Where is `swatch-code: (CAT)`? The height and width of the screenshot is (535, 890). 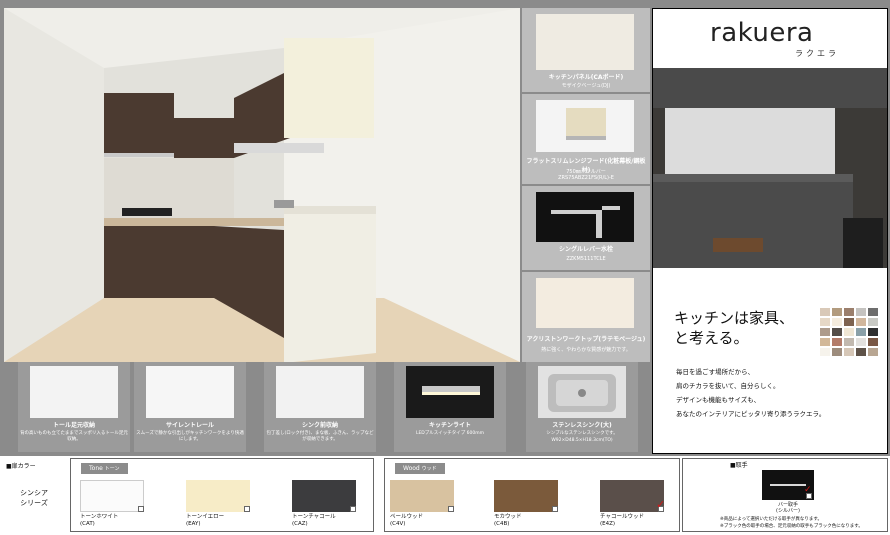
swatch-code: (CAT) is located at coordinates (87, 524).